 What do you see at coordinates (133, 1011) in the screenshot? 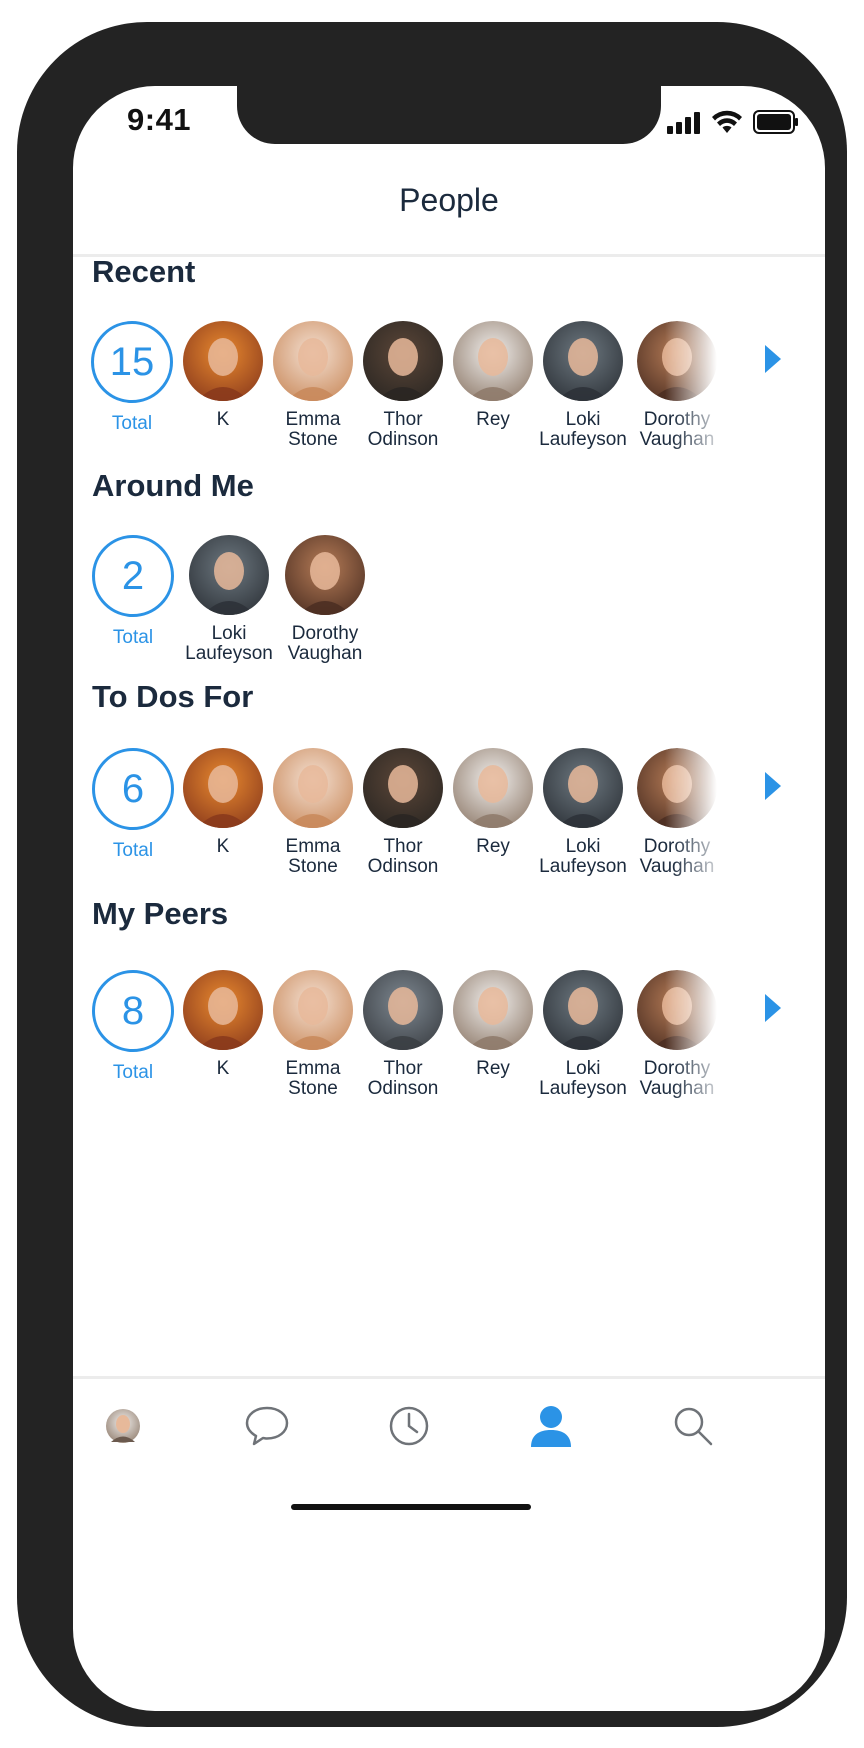
I see `total-count-badge: 8` at bounding box center [133, 1011].